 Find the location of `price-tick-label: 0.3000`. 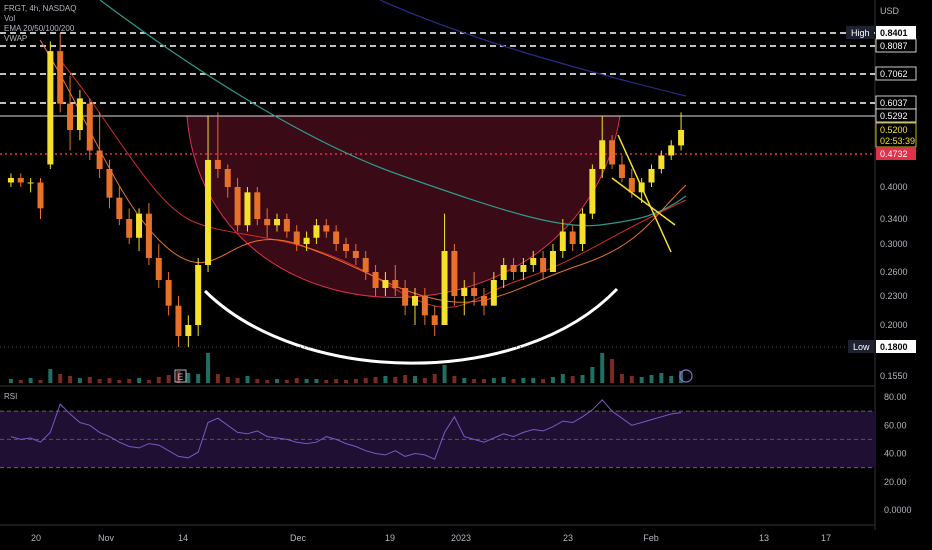

price-tick-label: 0.3000 is located at coordinates (894, 244).